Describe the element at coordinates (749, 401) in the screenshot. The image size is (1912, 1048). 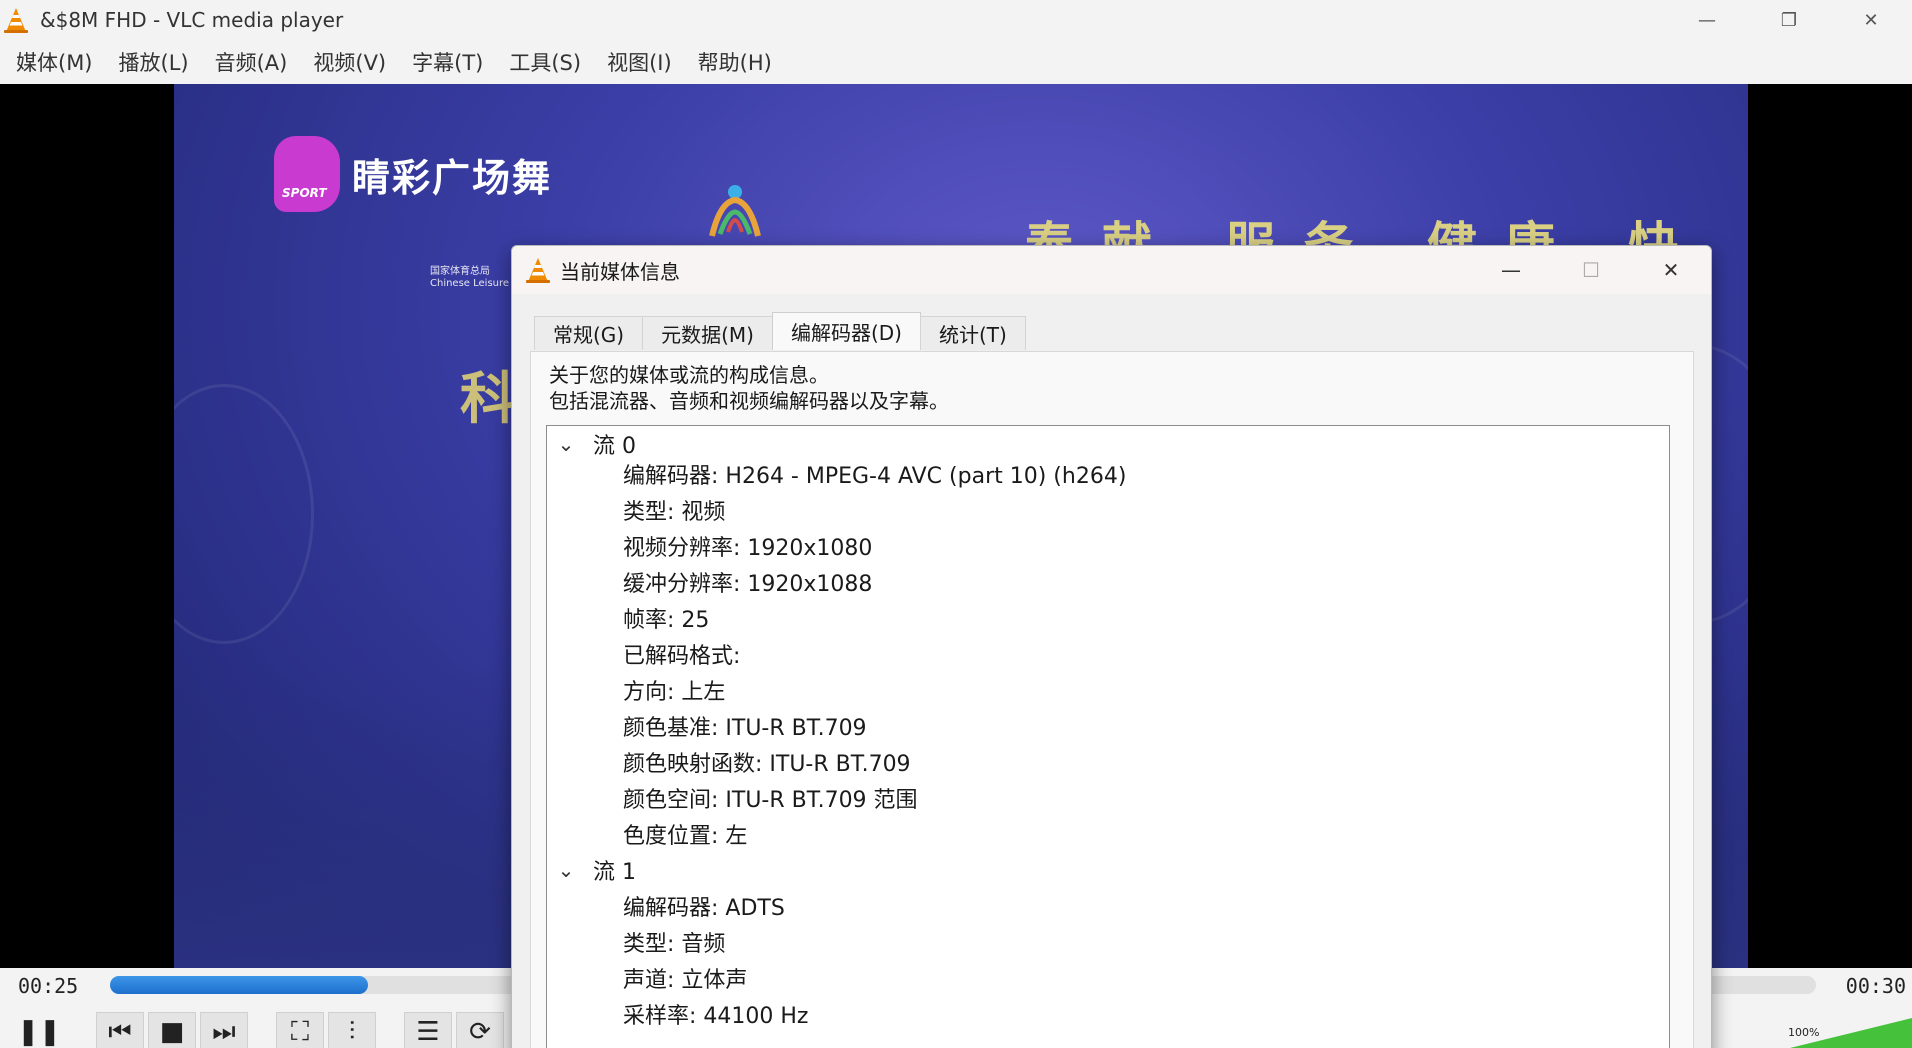
I see `description-line: 包括混流器、音频和视频编解码器以及字幕。` at that location.